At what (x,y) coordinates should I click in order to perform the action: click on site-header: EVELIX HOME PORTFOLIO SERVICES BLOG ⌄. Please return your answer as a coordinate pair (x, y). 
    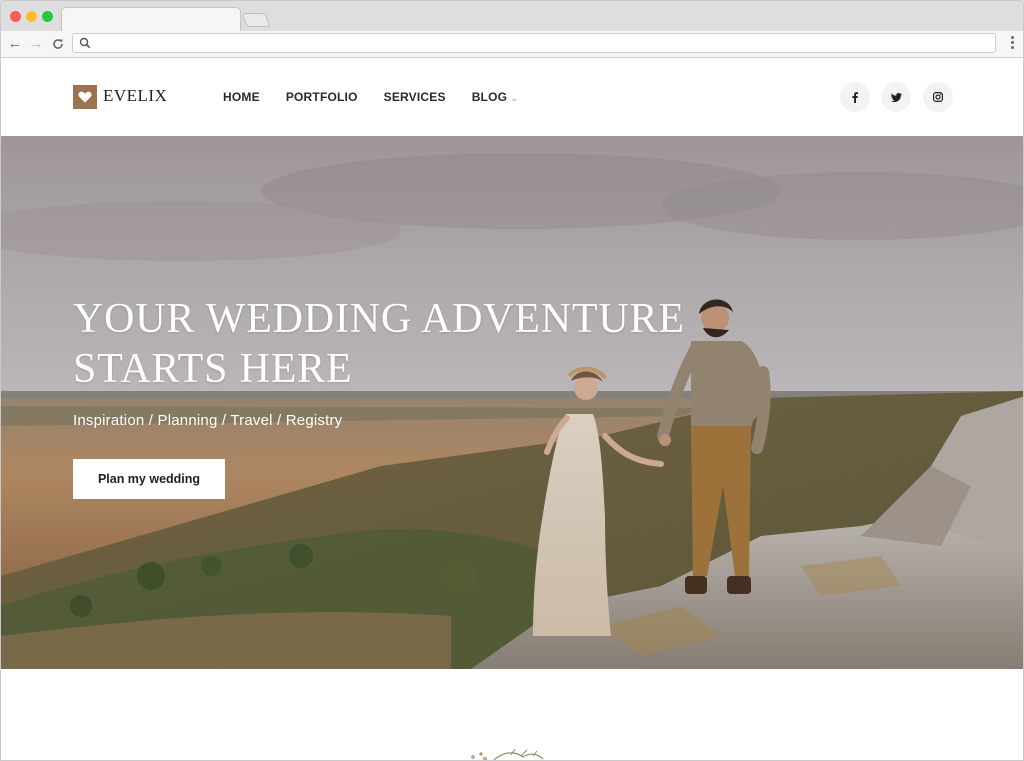
    Looking at the image, I should click on (512, 97).